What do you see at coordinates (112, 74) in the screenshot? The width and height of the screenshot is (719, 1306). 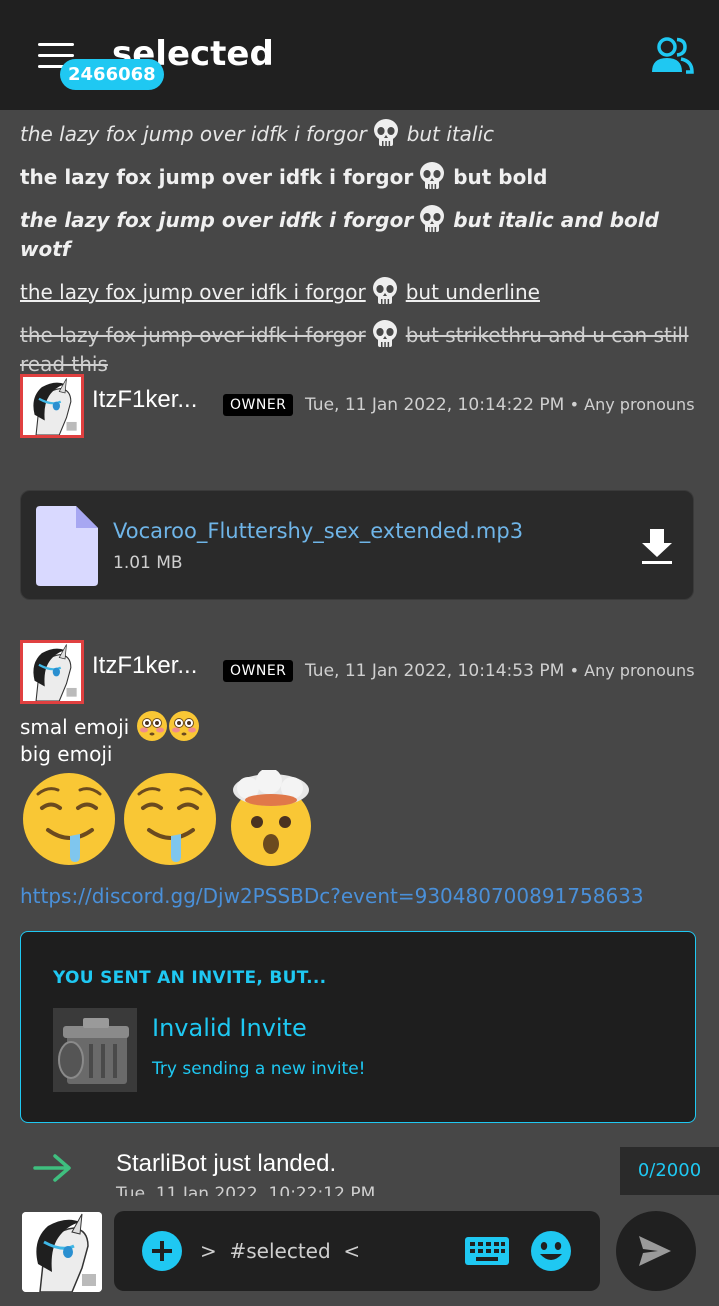 I see `notification-badge: 2466068` at bounding box center [112, 74].